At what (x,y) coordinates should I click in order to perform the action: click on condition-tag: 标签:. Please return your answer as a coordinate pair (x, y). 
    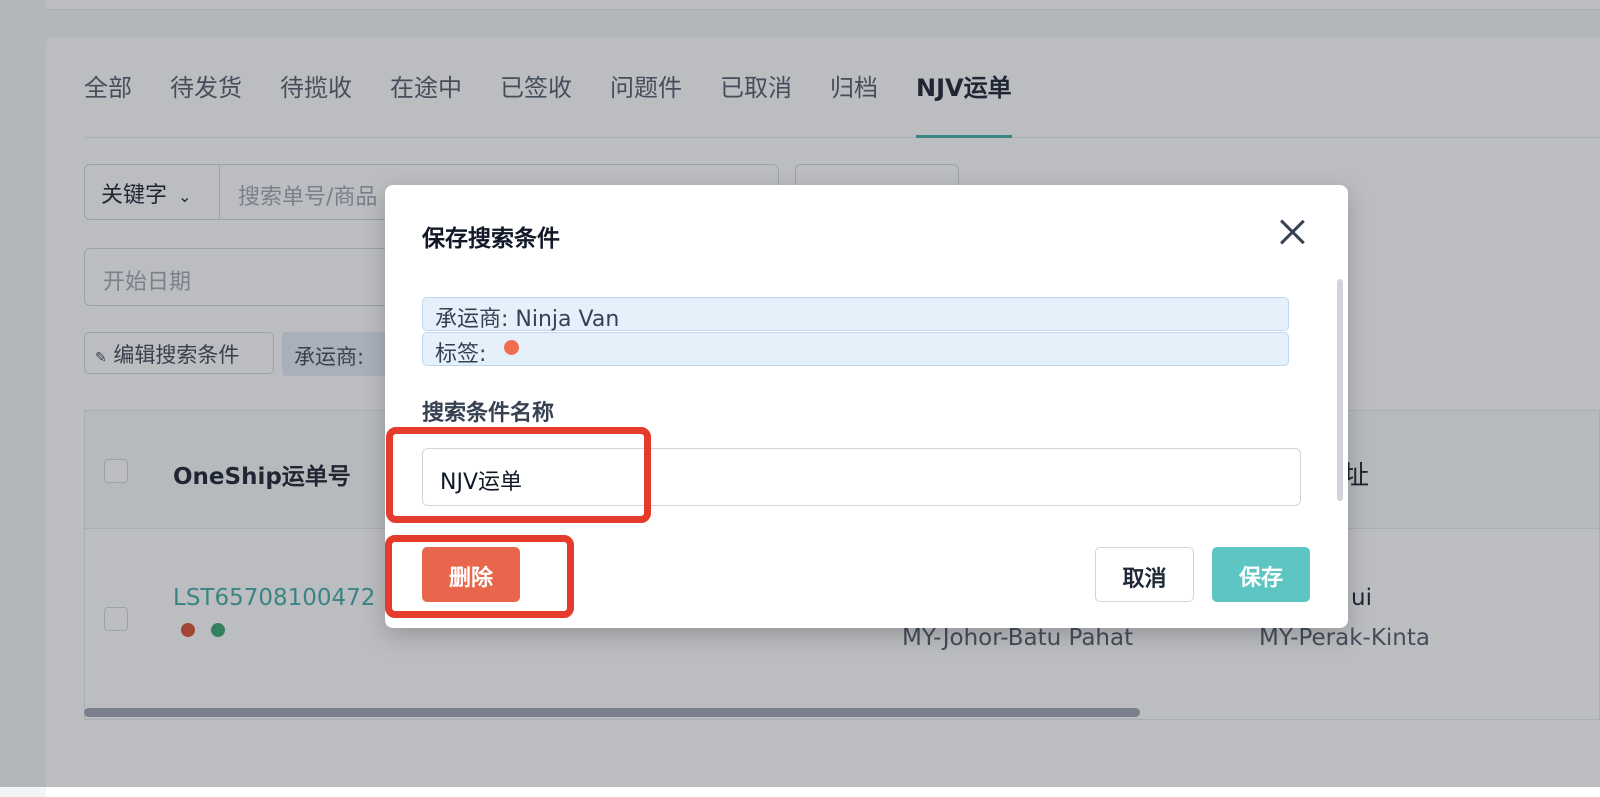
    Looking at the image, I should click on (855, 349).